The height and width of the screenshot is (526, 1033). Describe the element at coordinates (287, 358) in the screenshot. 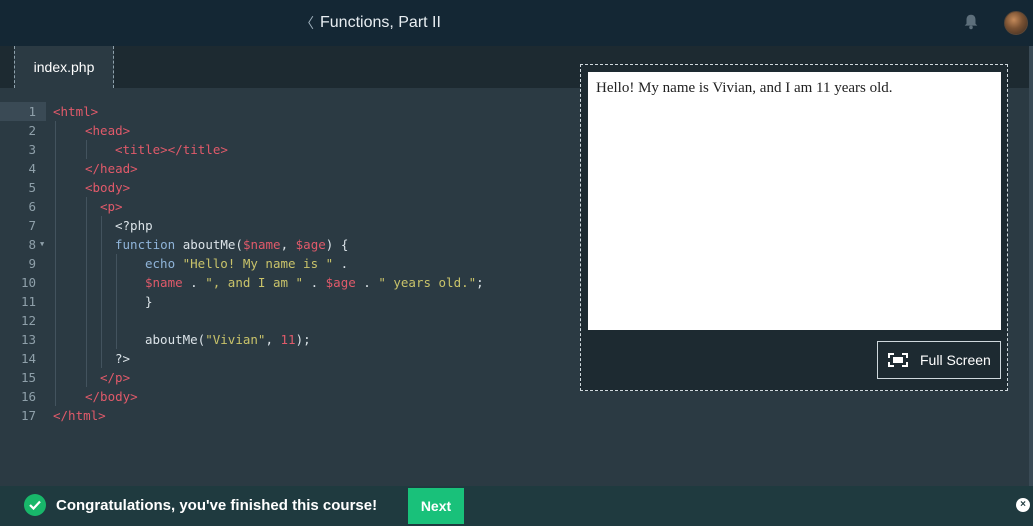

I see `code-line: 14 ?>` at that location.